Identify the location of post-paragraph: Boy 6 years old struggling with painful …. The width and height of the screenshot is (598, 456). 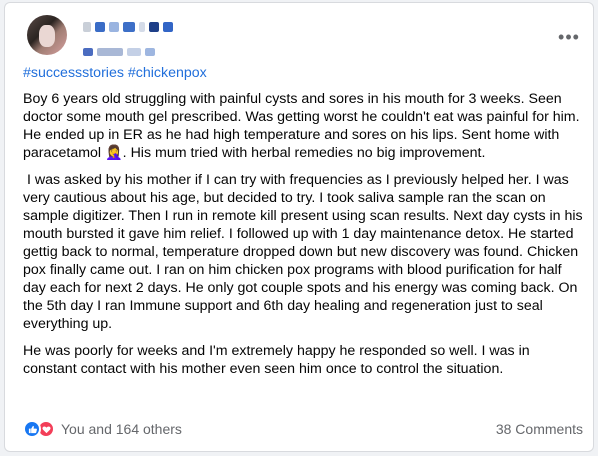
(303, 126).